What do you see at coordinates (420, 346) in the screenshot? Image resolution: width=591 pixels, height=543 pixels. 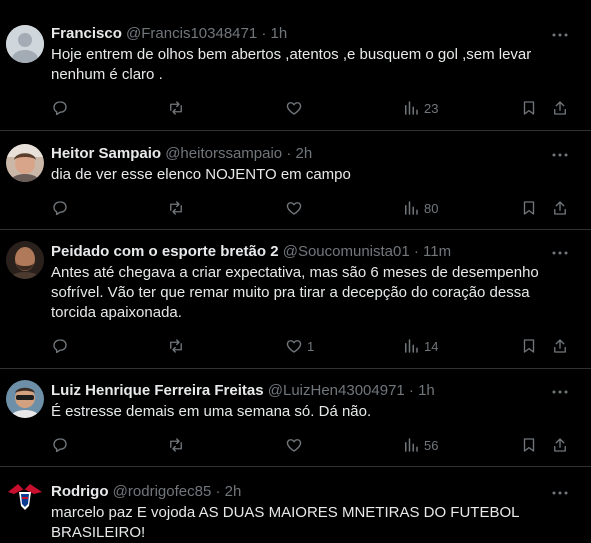 I see `views-button: 14` at bounding box center [420, 346].